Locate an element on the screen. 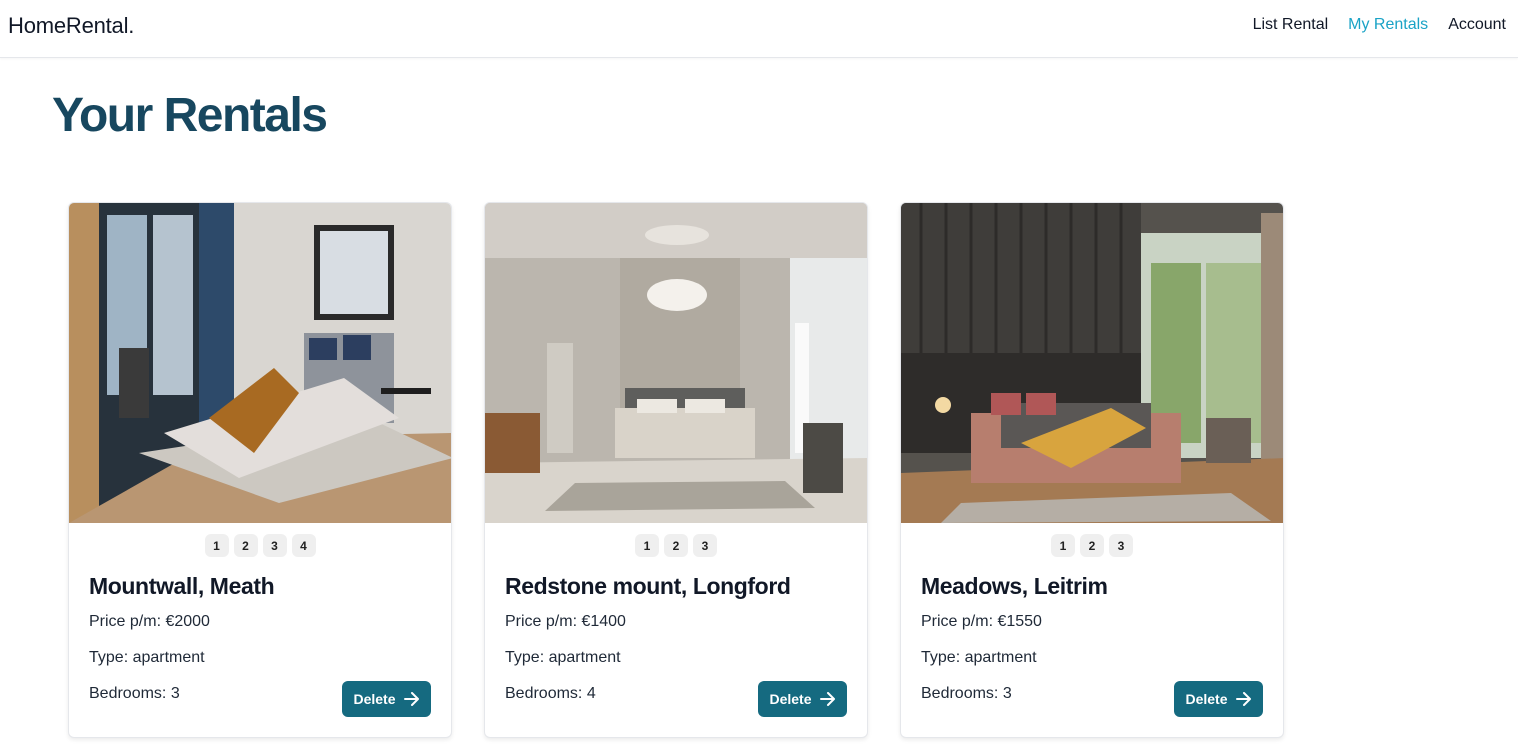 This screenshot has width=1518, height=755. rental-price: Price p/m: €1400 is located at coordinates (565, 621).